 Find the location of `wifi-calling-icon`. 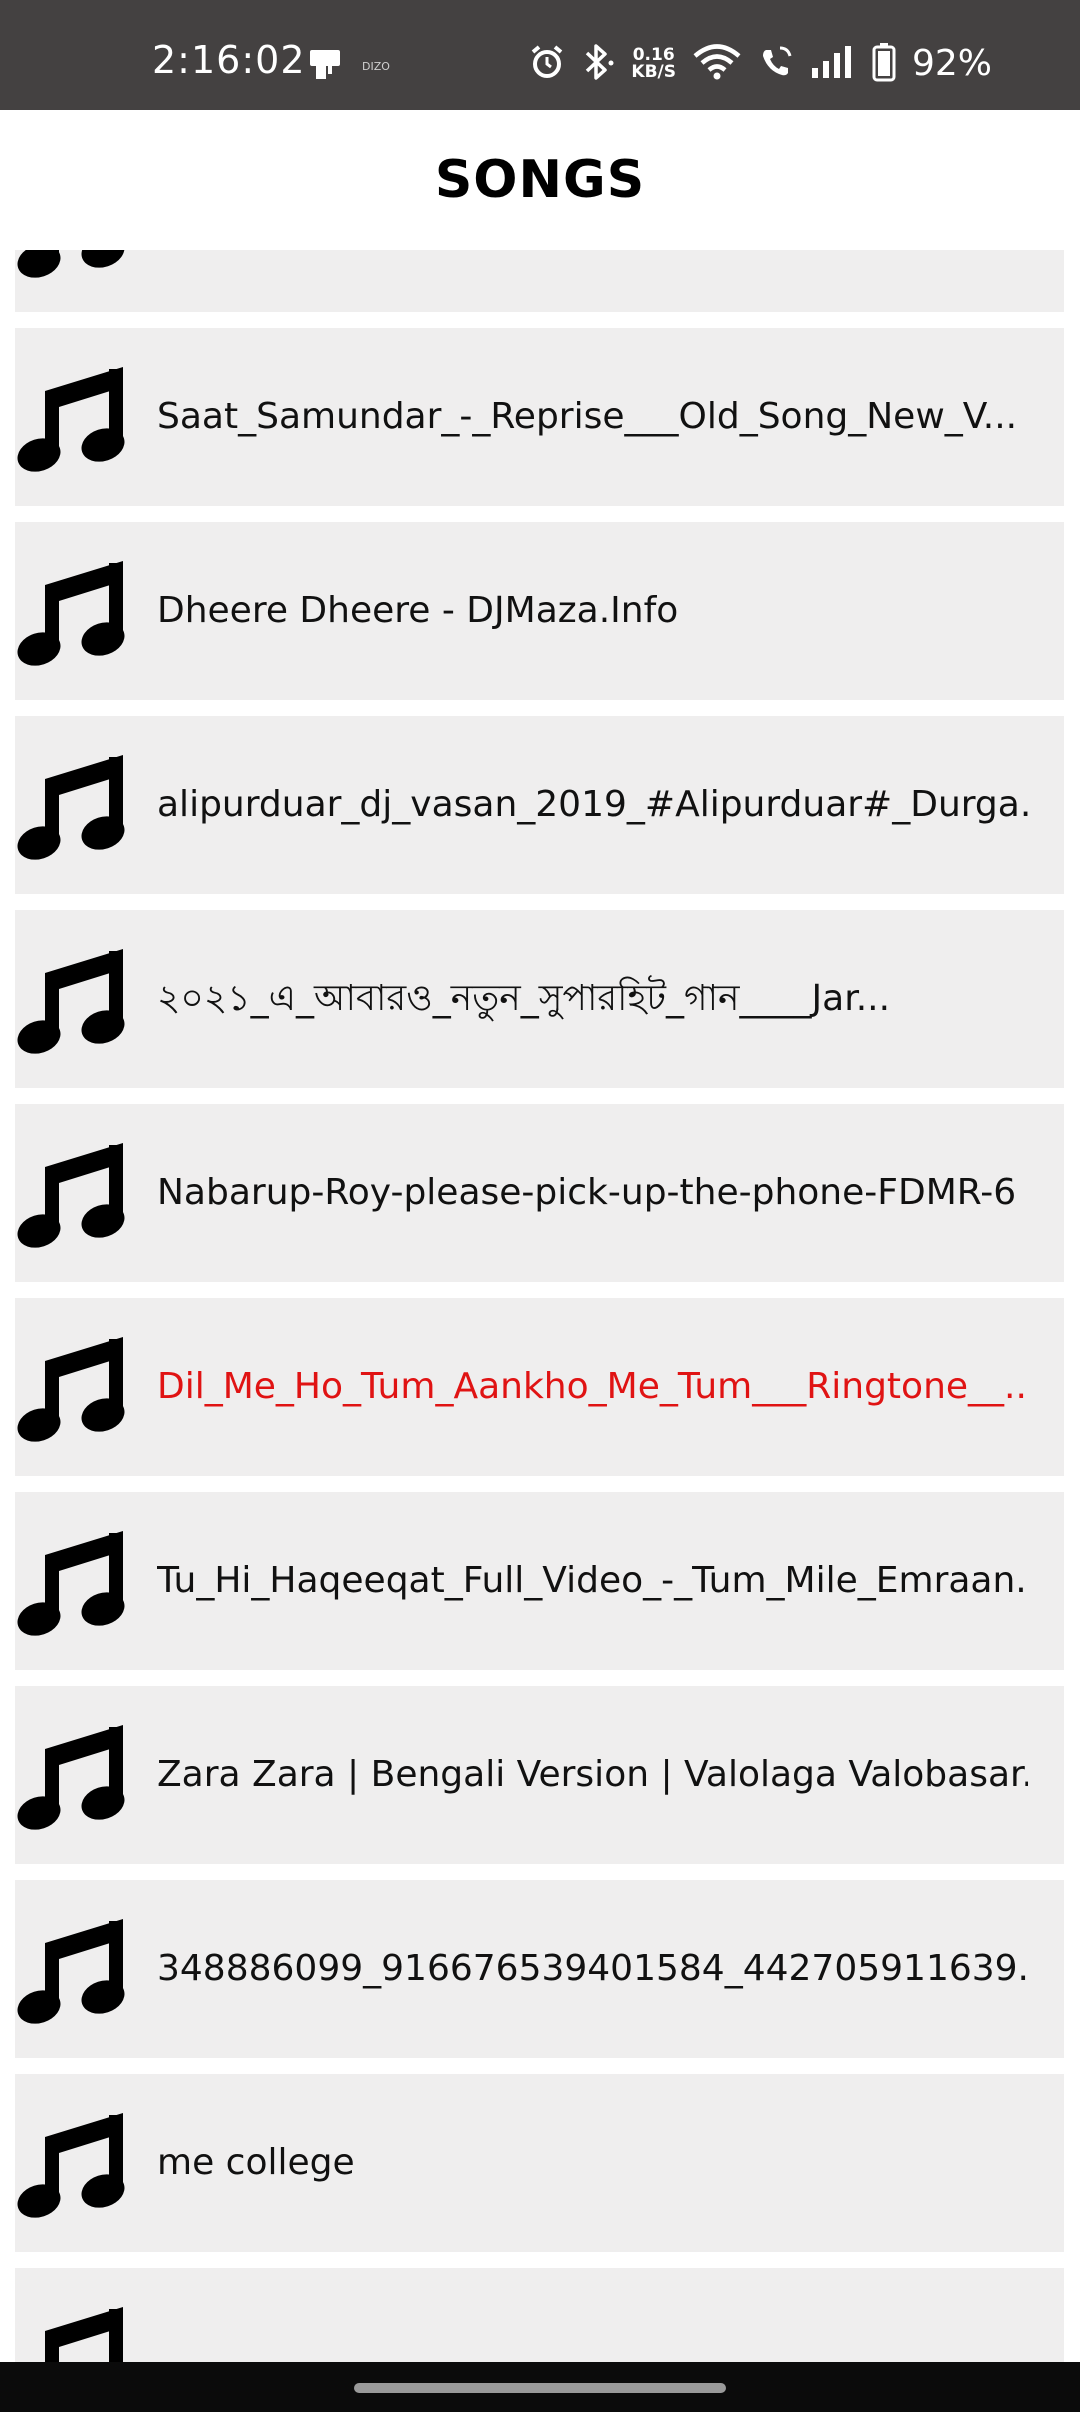

wifi-calling-icon is located at coordinates (776, 64).